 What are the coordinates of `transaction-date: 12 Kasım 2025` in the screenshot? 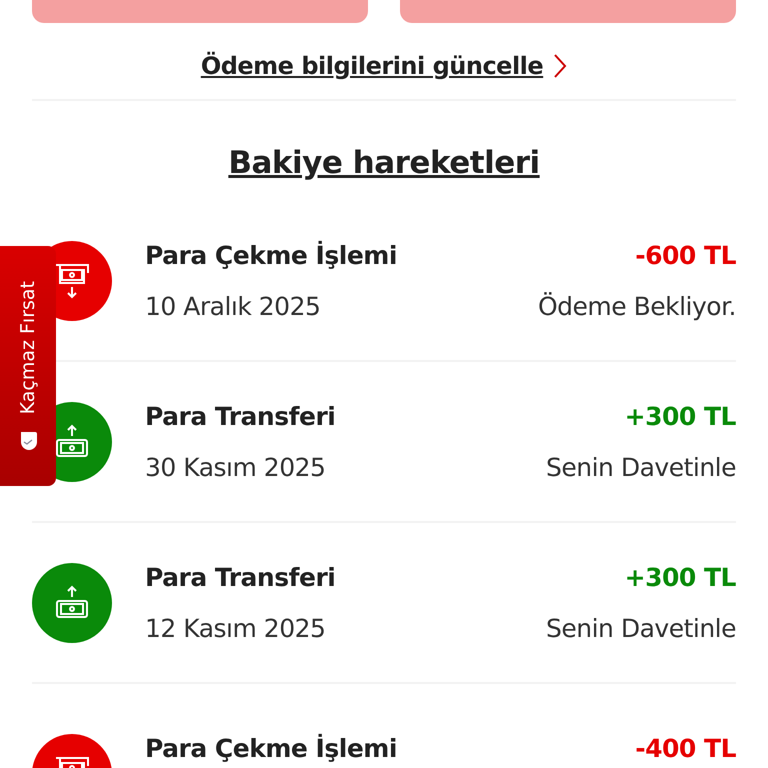 It's located at (235, 628).